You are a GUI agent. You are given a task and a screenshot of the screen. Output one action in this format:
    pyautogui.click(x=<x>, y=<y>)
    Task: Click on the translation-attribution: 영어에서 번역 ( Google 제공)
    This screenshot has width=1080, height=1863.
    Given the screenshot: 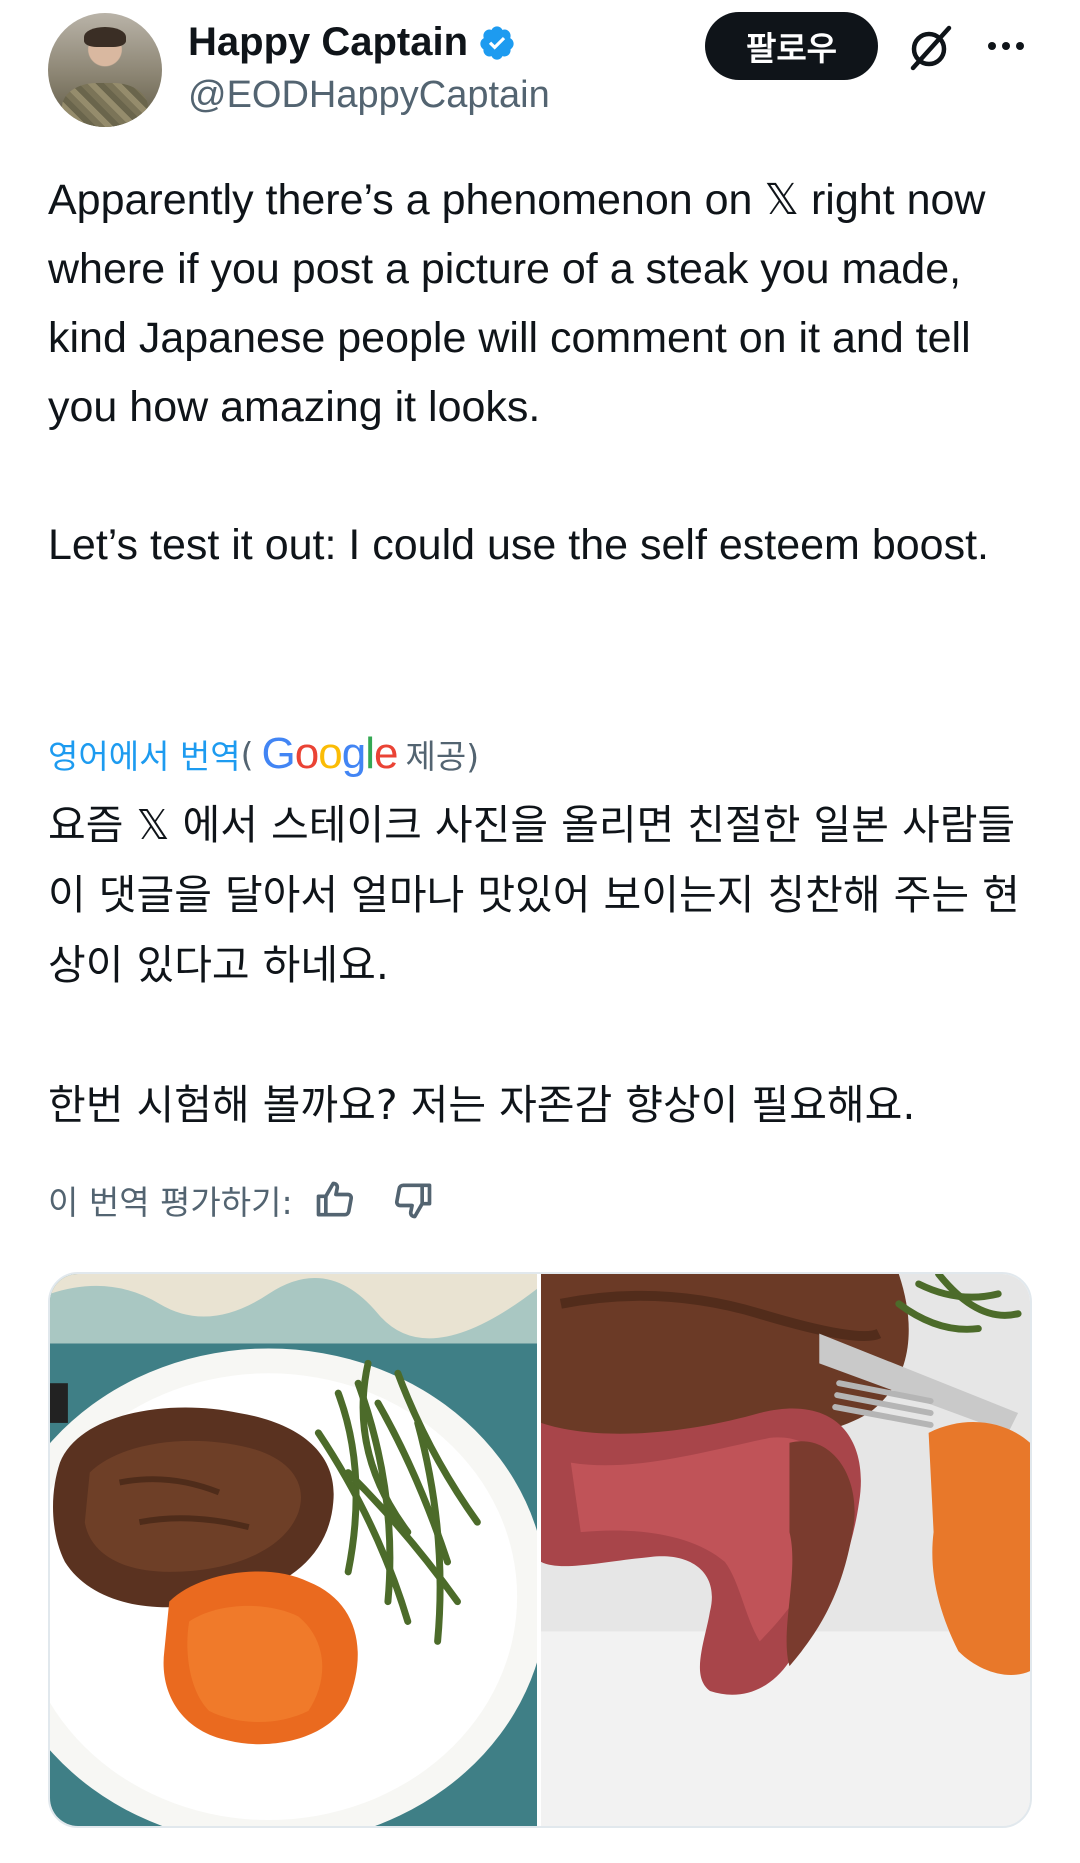 What is the action you would take?
    pyautogui.click(x=263, y=754)
    